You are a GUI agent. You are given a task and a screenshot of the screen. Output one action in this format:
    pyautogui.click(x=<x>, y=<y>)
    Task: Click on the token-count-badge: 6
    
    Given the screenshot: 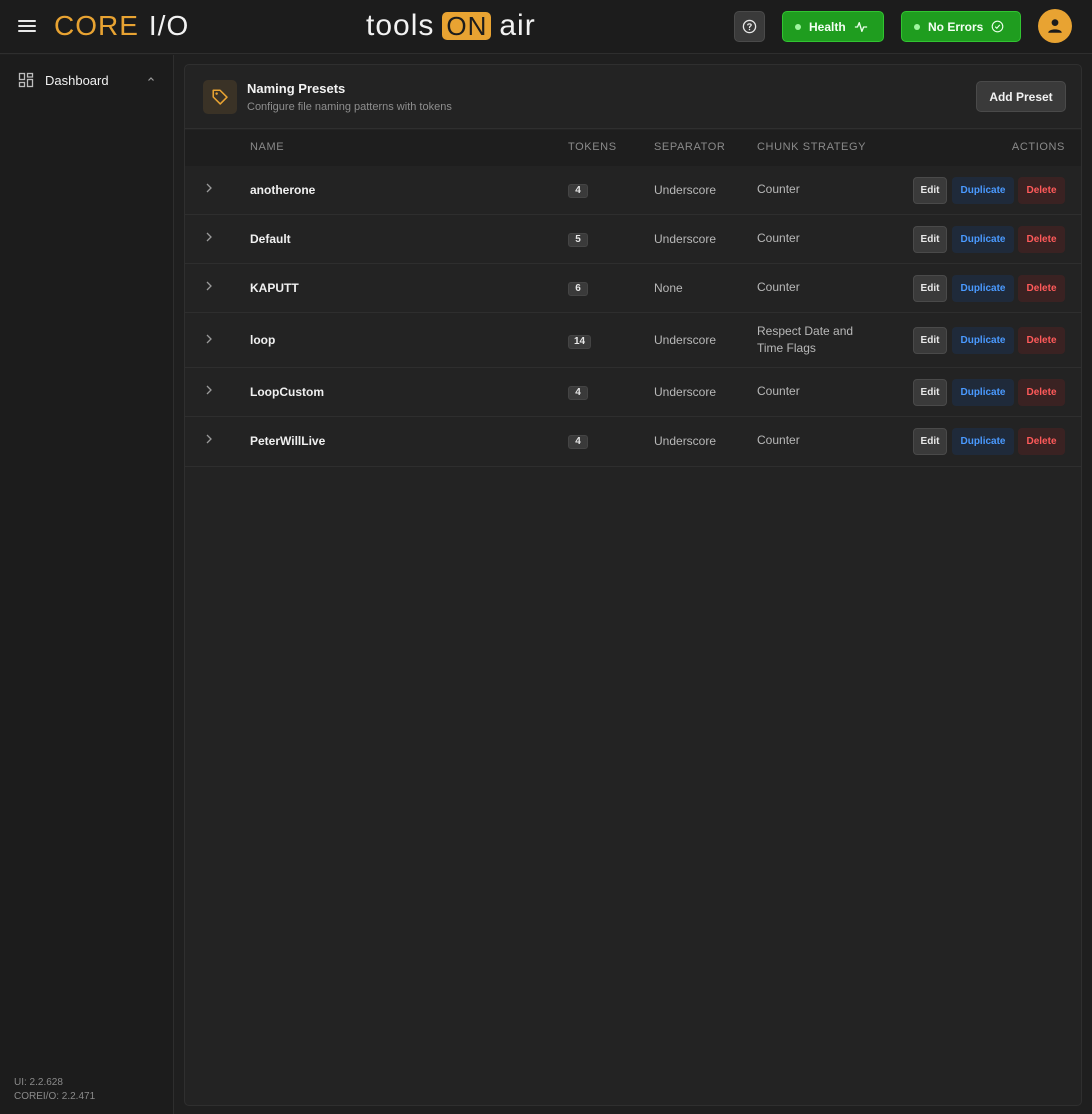 What is the action you would take?
    pyautogui.click(x=578, y=289)
    